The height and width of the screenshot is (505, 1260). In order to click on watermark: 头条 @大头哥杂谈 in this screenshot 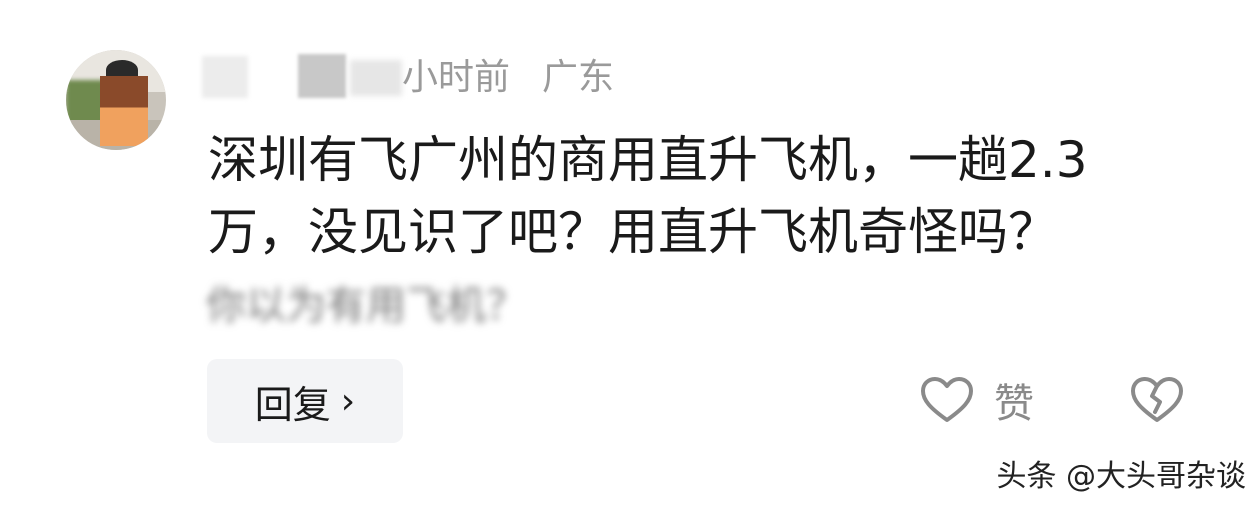, I will do `click(1121, 476)`.